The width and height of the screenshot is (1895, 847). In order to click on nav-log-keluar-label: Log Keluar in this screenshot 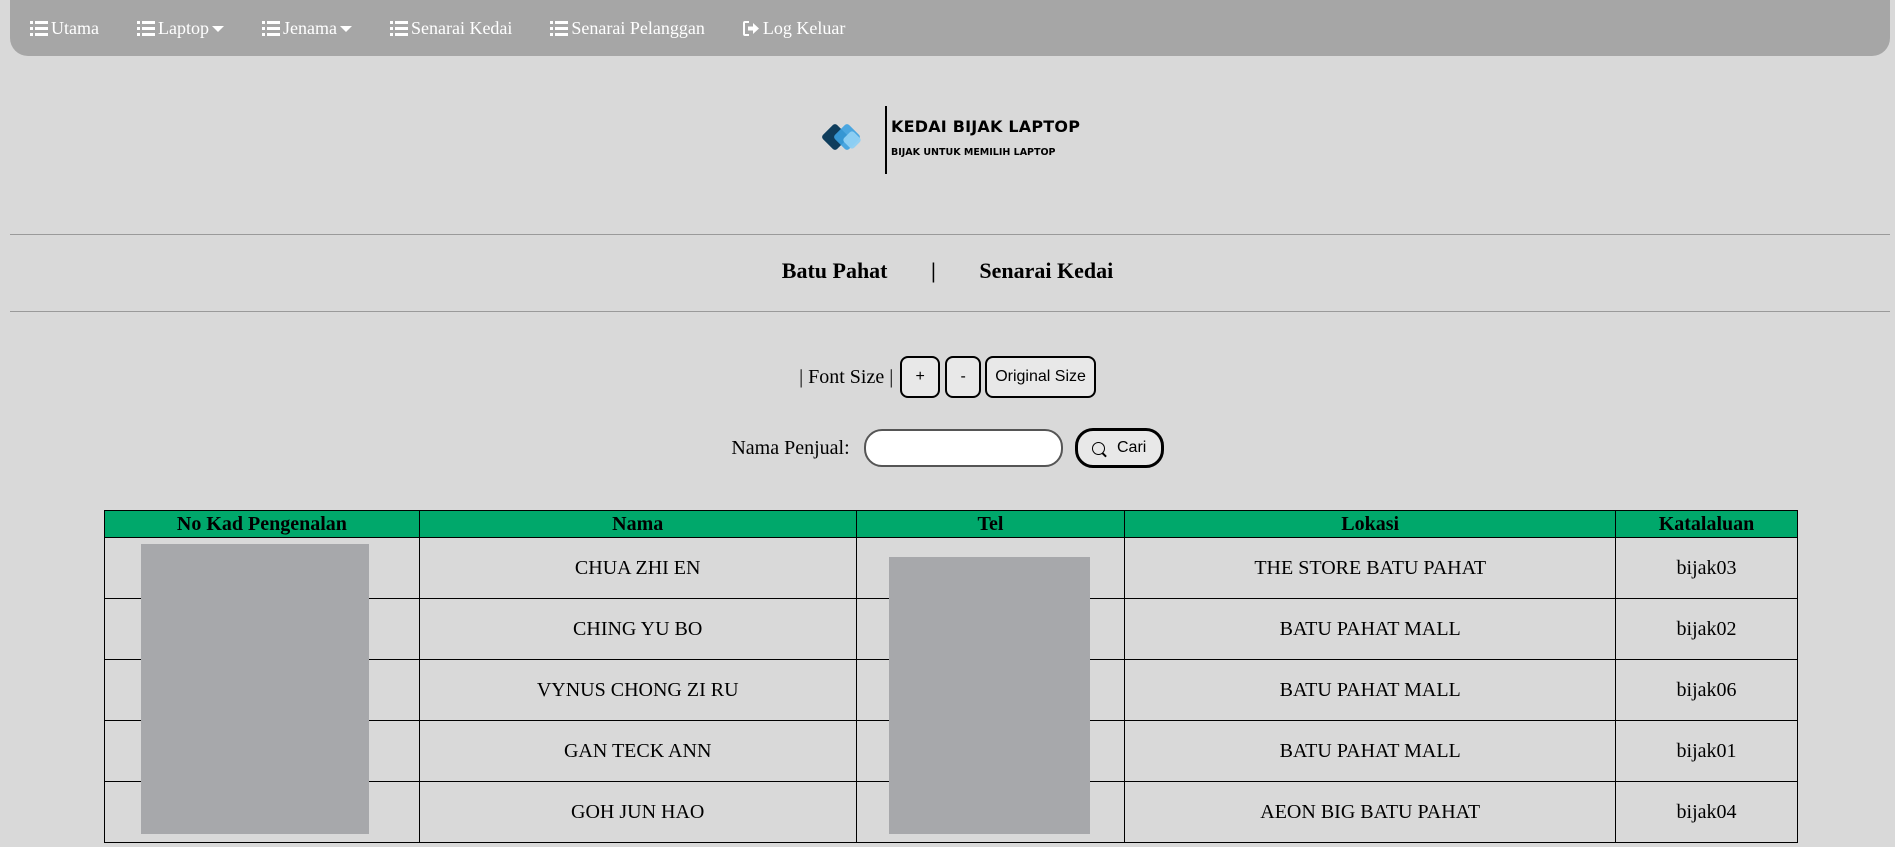, I will do `click(804, 27)`.